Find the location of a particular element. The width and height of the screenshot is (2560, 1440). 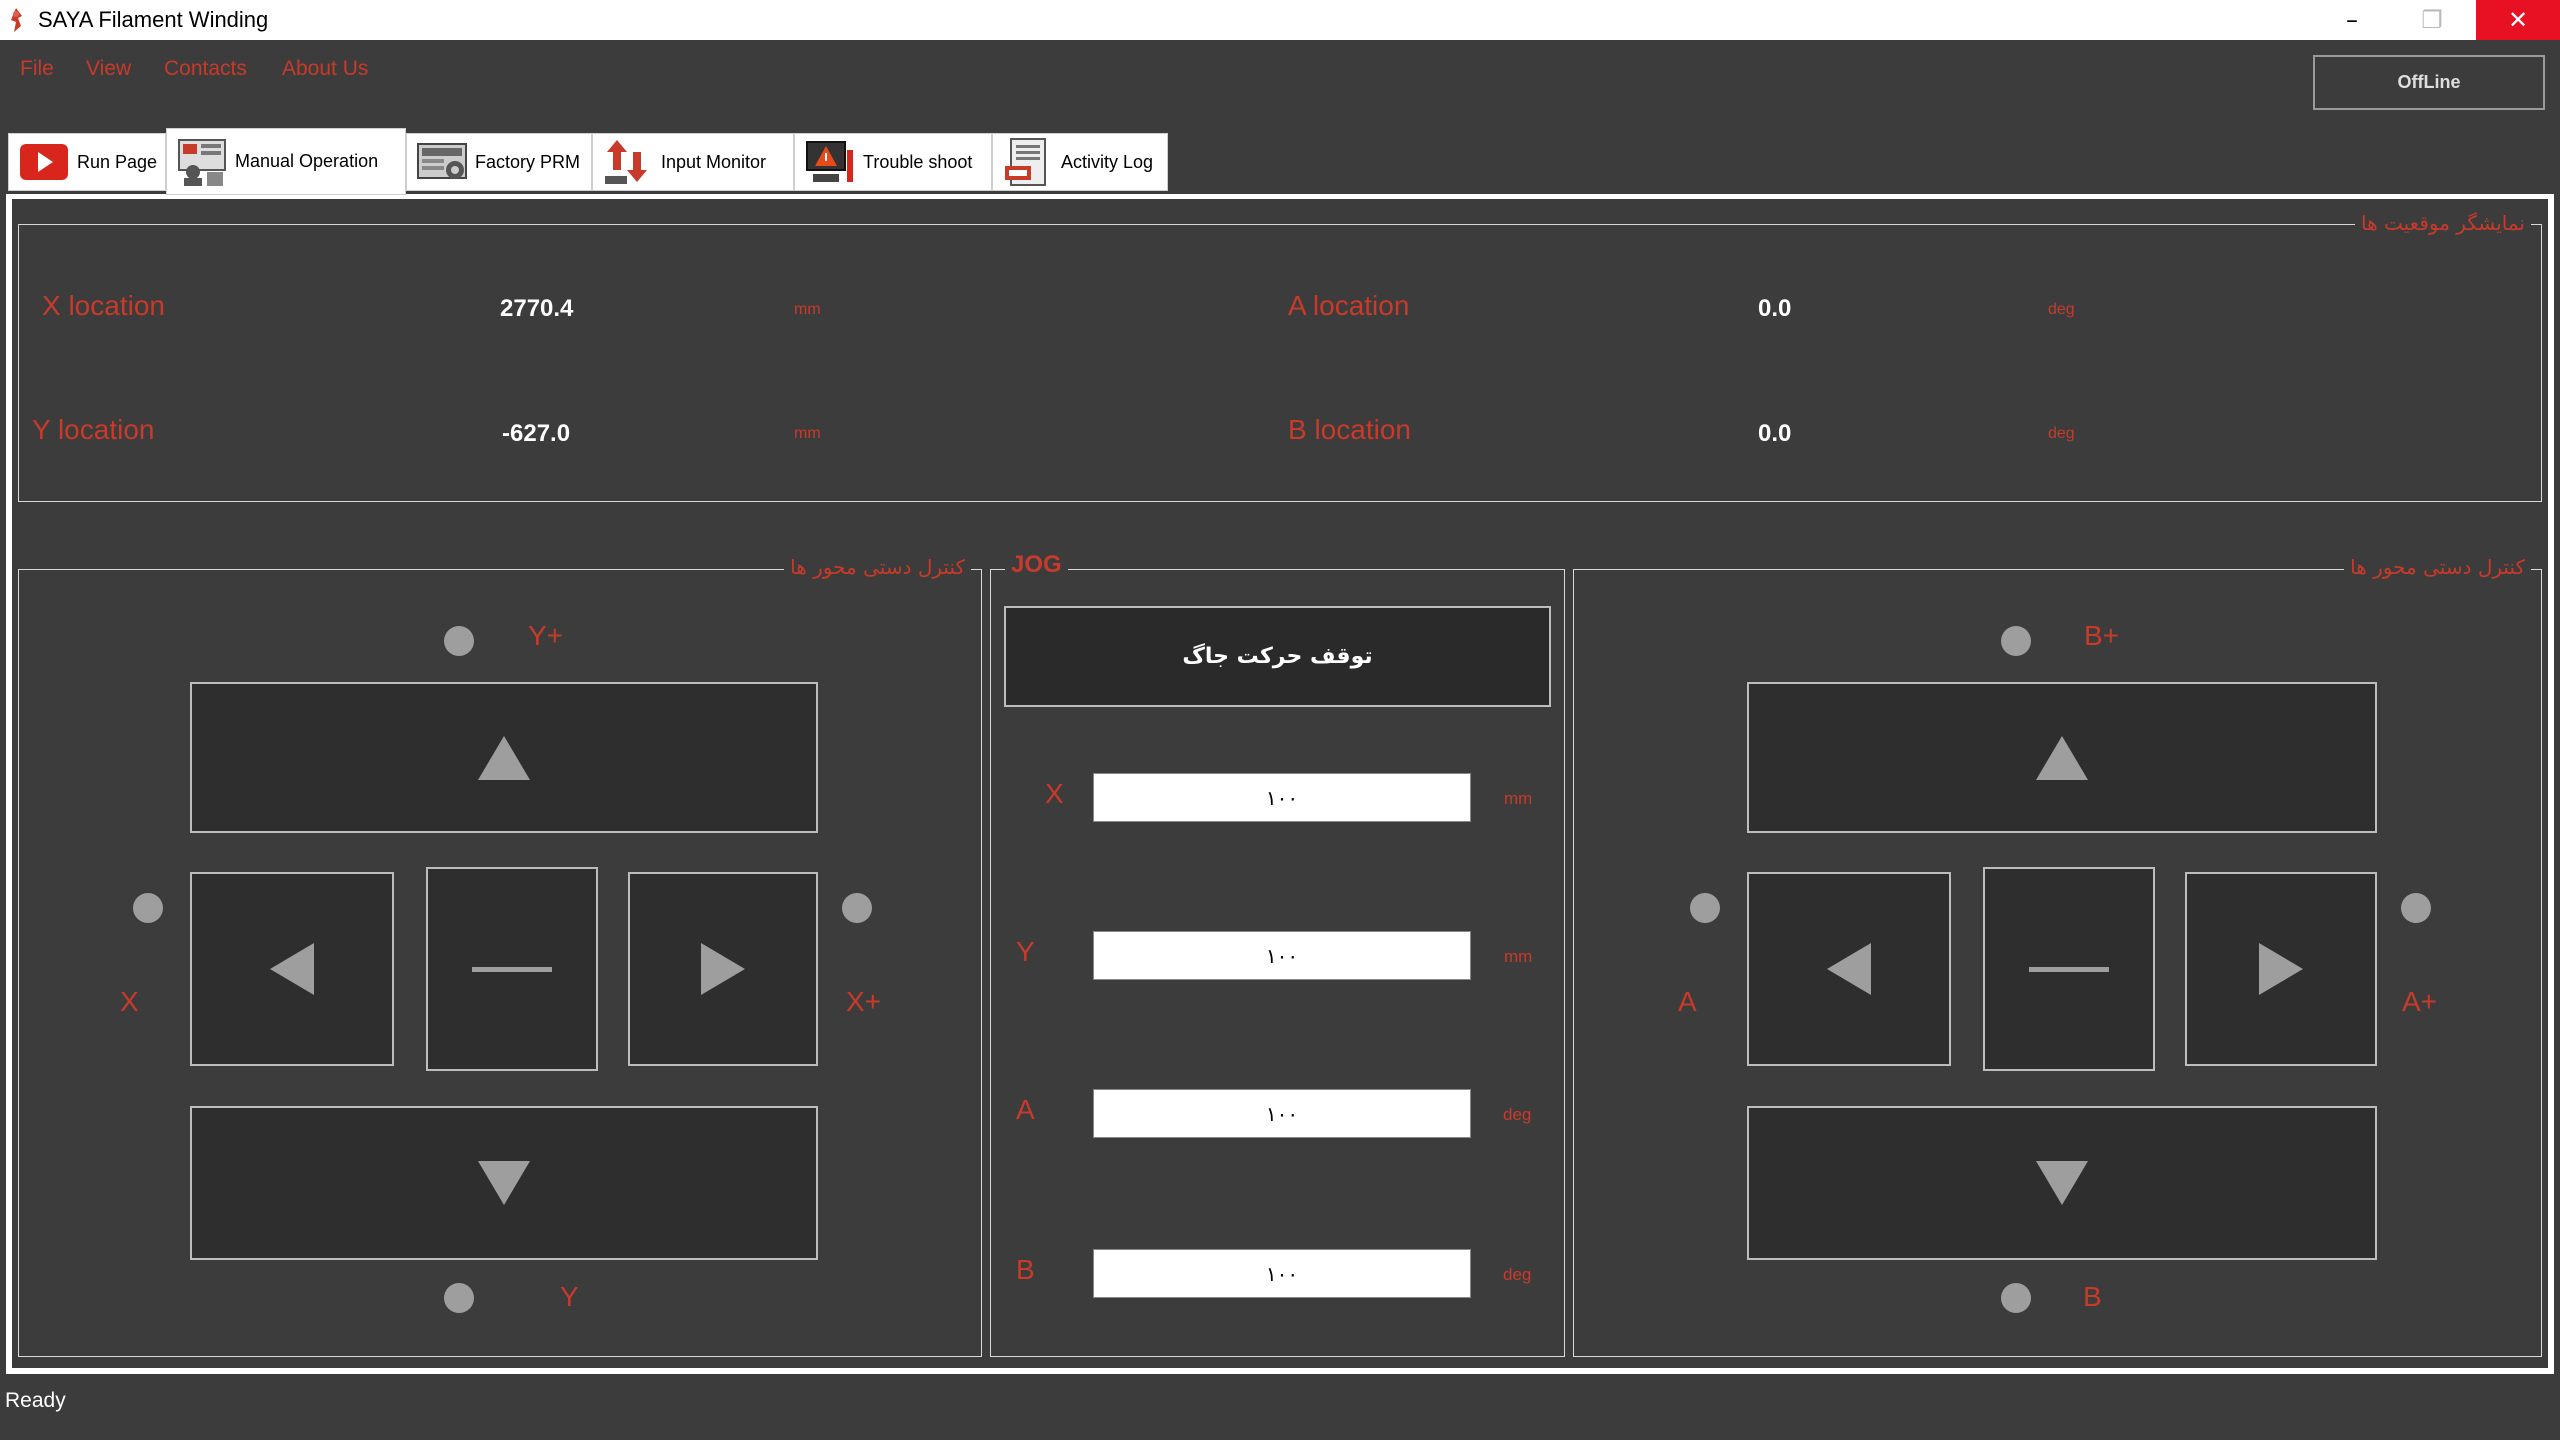

status-text: Ready is located at coordinates (35, 1400).